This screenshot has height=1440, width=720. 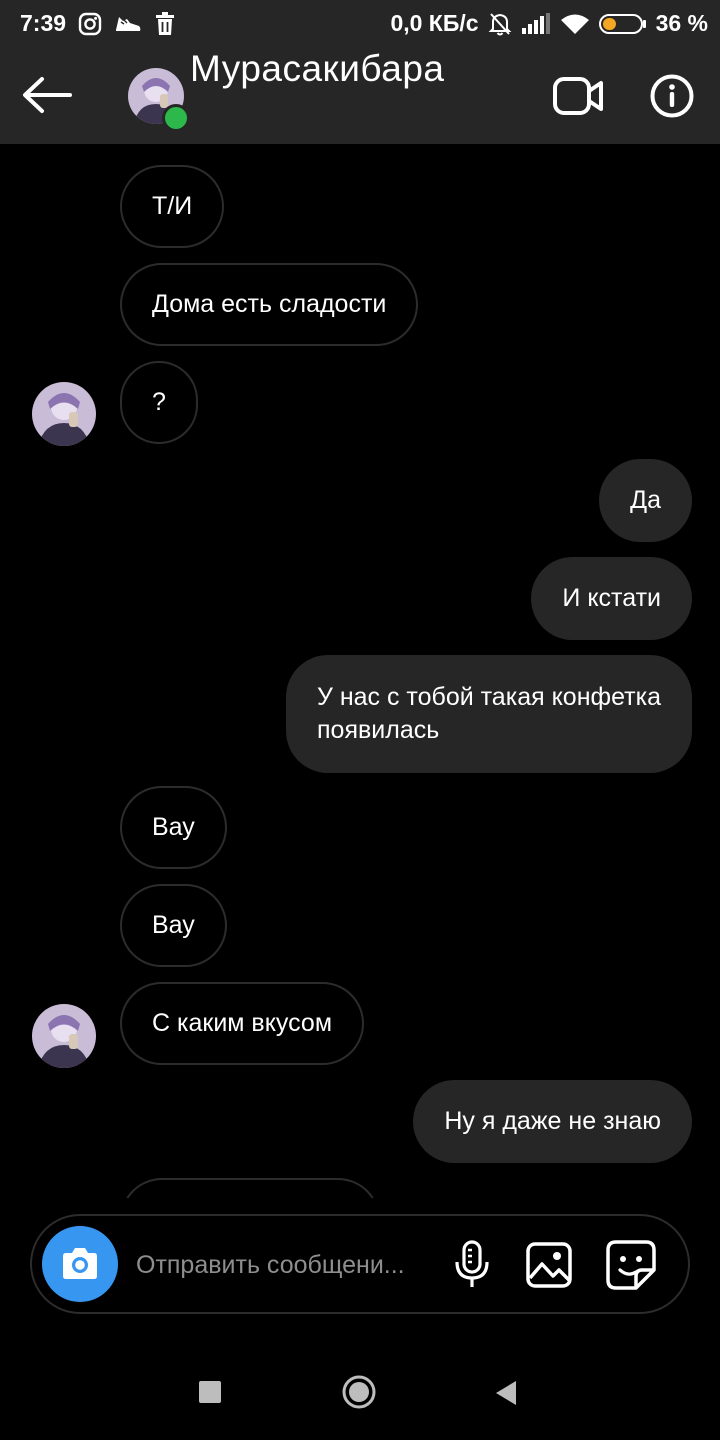 I want to click on message-bubble-outgoing: Да, so click(x=645, y=500).